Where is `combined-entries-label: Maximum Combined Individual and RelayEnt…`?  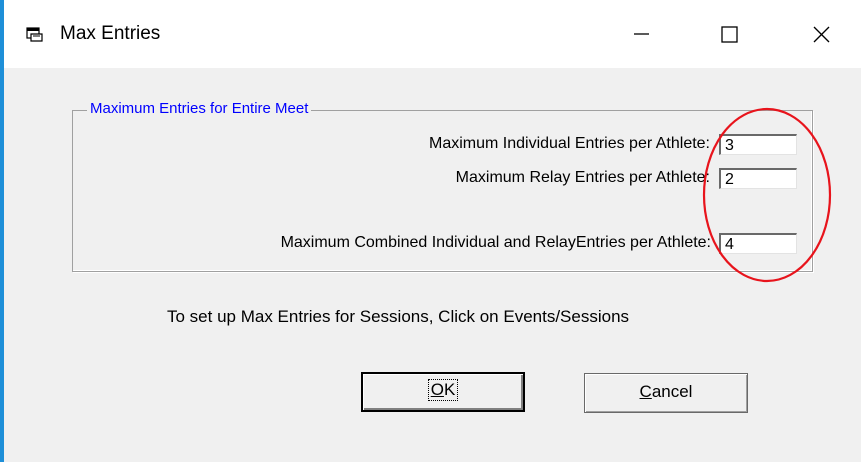 combined-entries-label: Maximum Combined Individual and RelayEnt… is located at coordinates (495, 242).